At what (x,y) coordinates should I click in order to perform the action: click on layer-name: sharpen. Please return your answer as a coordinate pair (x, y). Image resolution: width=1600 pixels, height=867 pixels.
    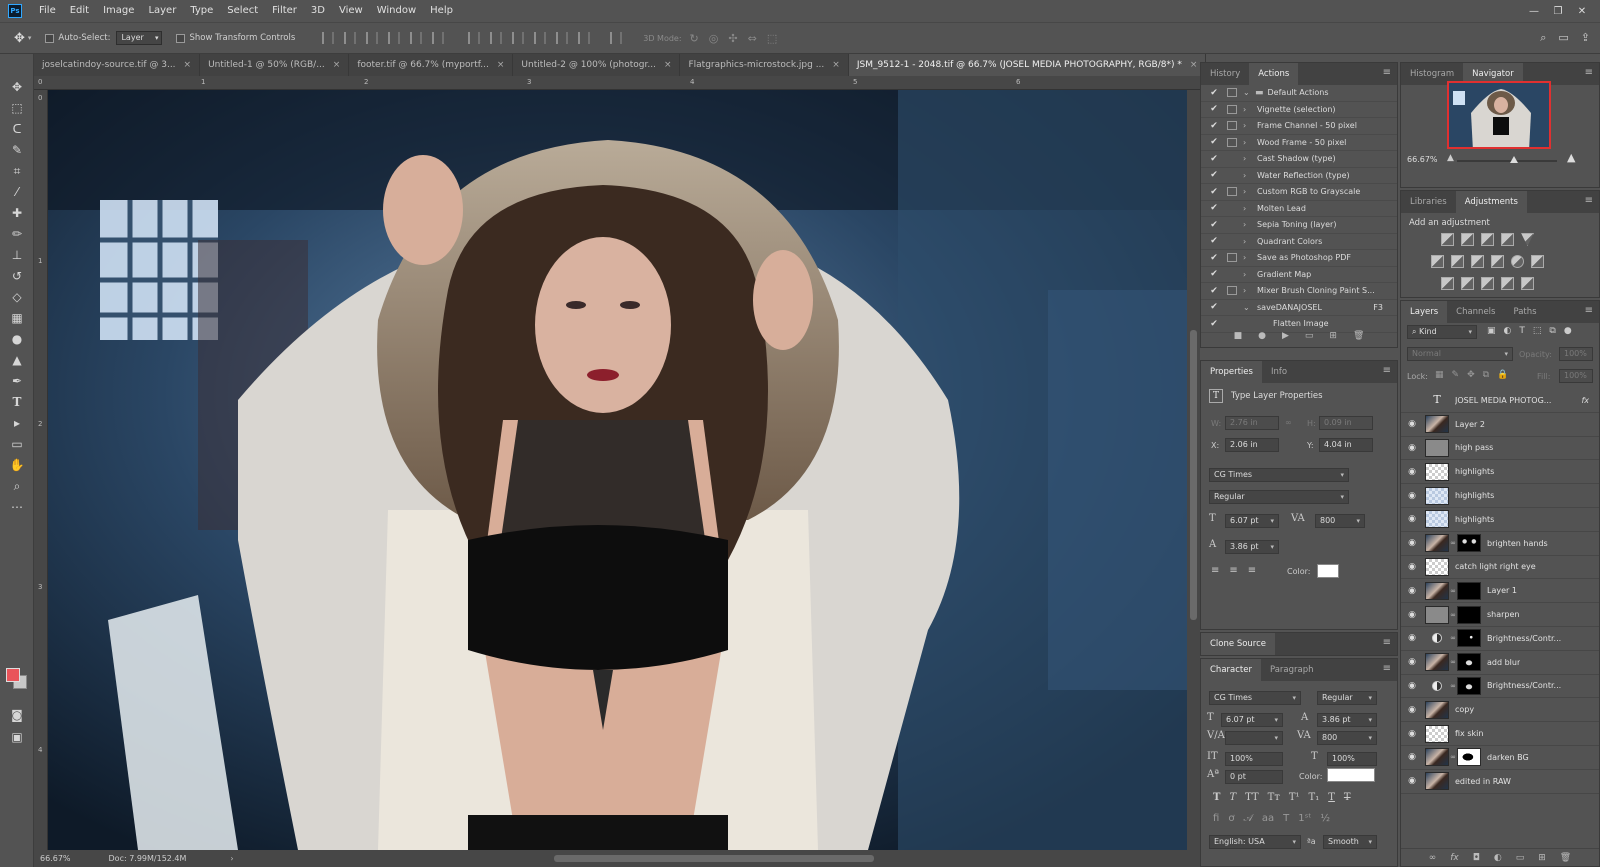
    Looking at the image, I should click on (1503, 614).